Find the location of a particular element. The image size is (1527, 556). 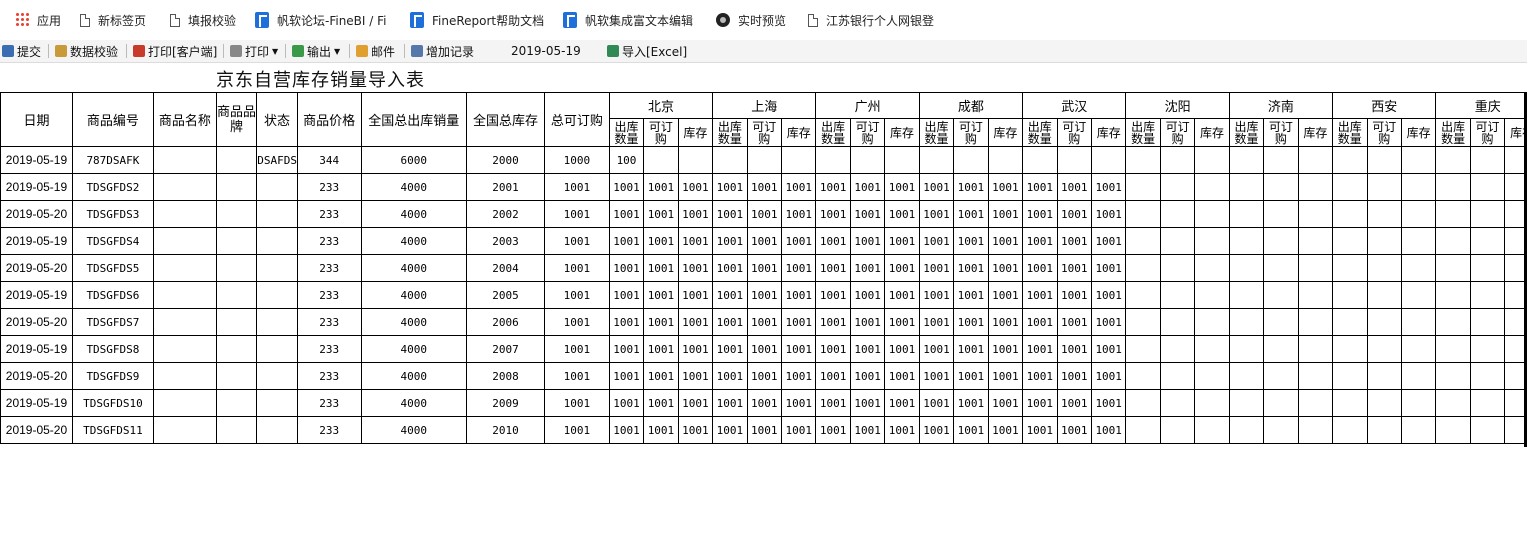

print-client-button: 打印[客户端] is located at coordinates (175, 51).